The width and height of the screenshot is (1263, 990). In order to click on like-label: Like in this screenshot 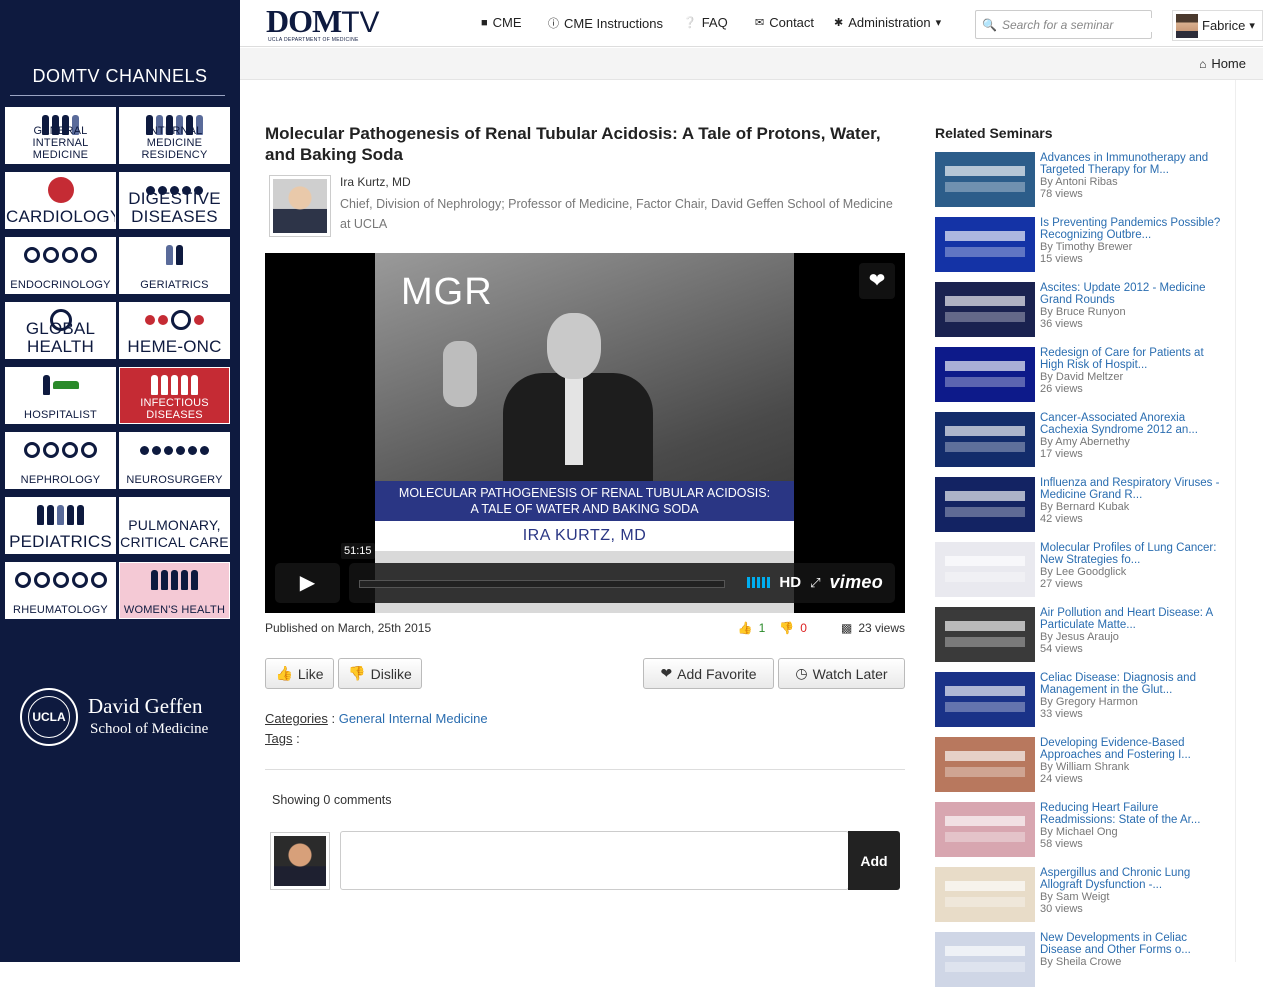, I will do `click(310, 673)`.